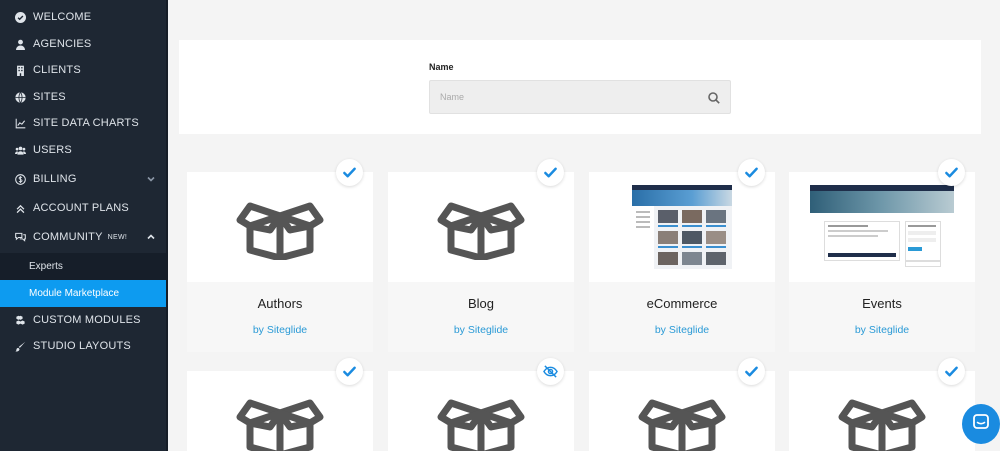 This screenshot has width=1000, height=451. I want to click on chevron-down-icon, so click(151, 178).